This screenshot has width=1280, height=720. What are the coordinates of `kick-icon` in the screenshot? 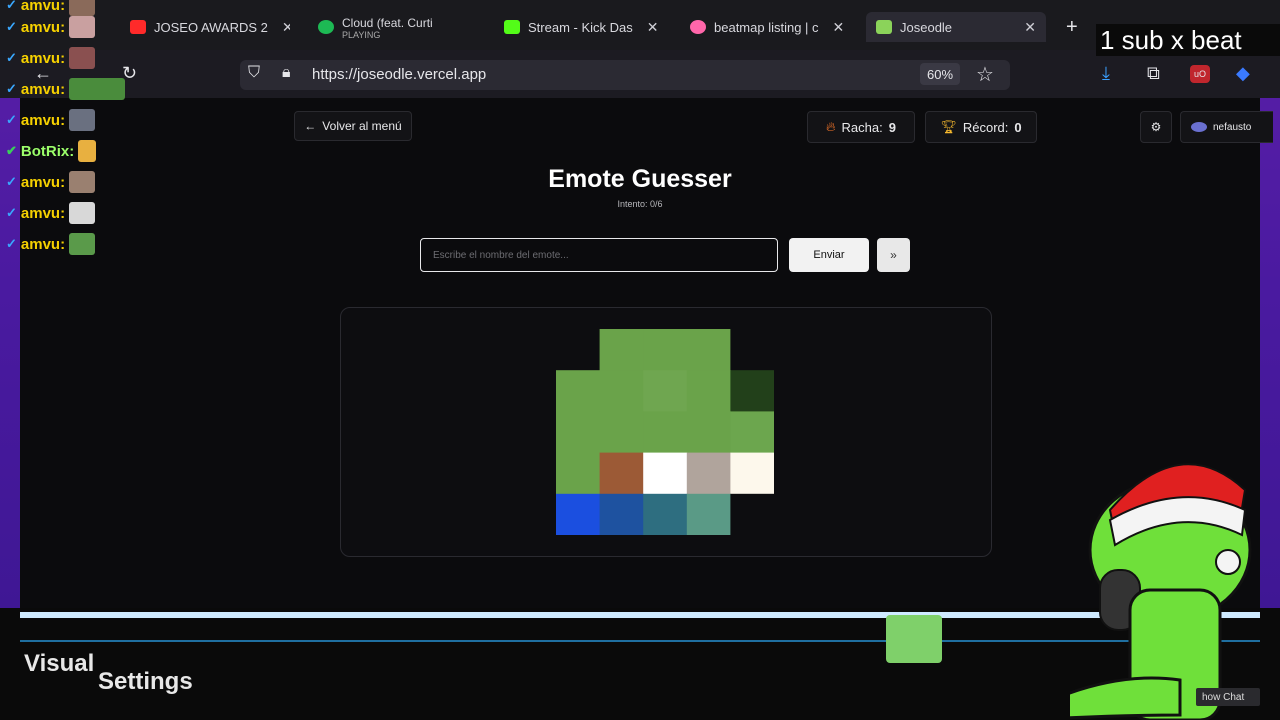 It's located at (512, 27).